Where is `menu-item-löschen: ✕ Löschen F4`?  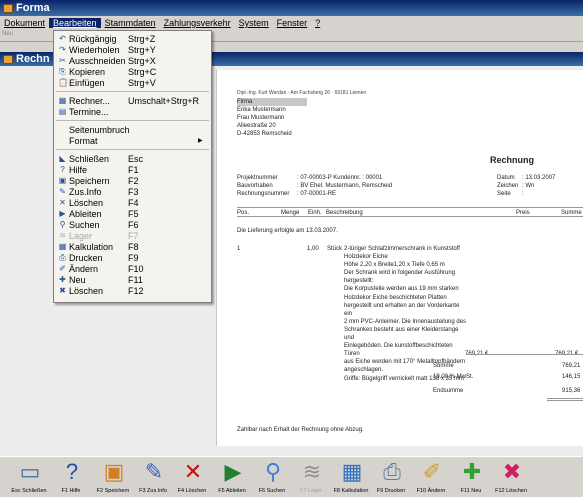 menu-item-löschen: ✕ Löschen F4 is located at coordinates (132, 202).